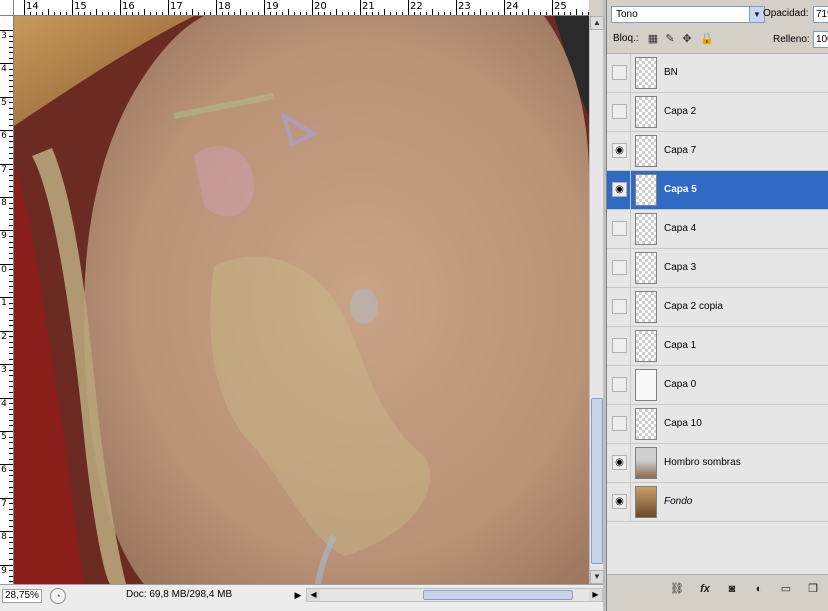 The image size is (828, 611). I want to click on chevron-down-icon: ▼, so click(756, 14).